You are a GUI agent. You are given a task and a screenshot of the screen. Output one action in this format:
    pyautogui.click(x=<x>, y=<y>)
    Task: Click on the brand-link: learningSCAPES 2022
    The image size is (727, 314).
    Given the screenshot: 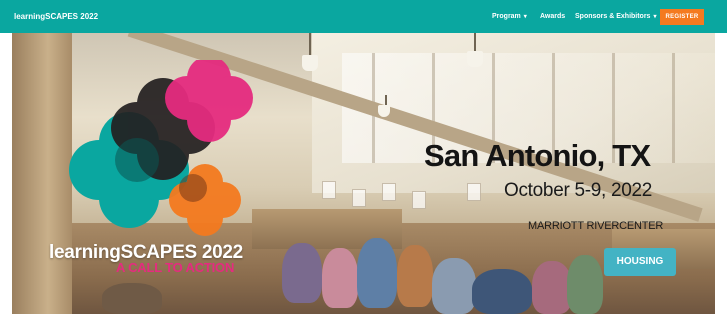 What is the action you would take?
    pyautogui.click(x=56, y=16)
    